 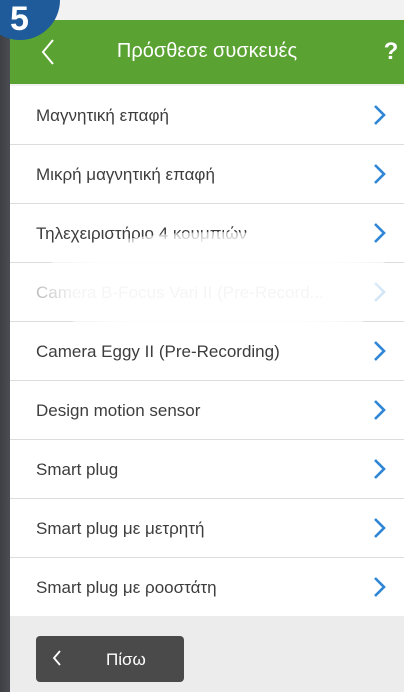 What do you see at coordinates (56, 658) in the screenshot?
I see `chevron-left-icon` at bounding box center [56, 658].